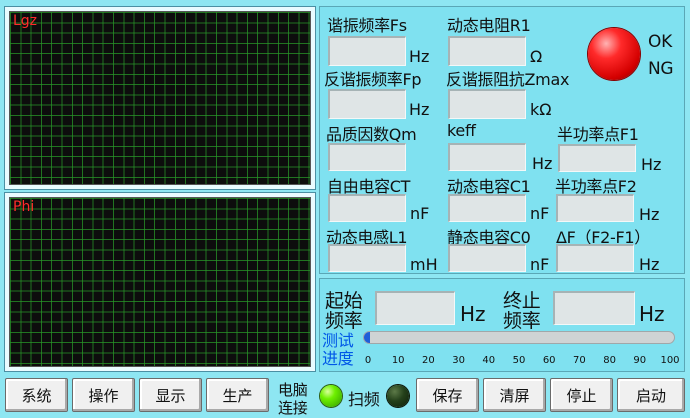  I want to click on end-freq-input, so click(594, 308).